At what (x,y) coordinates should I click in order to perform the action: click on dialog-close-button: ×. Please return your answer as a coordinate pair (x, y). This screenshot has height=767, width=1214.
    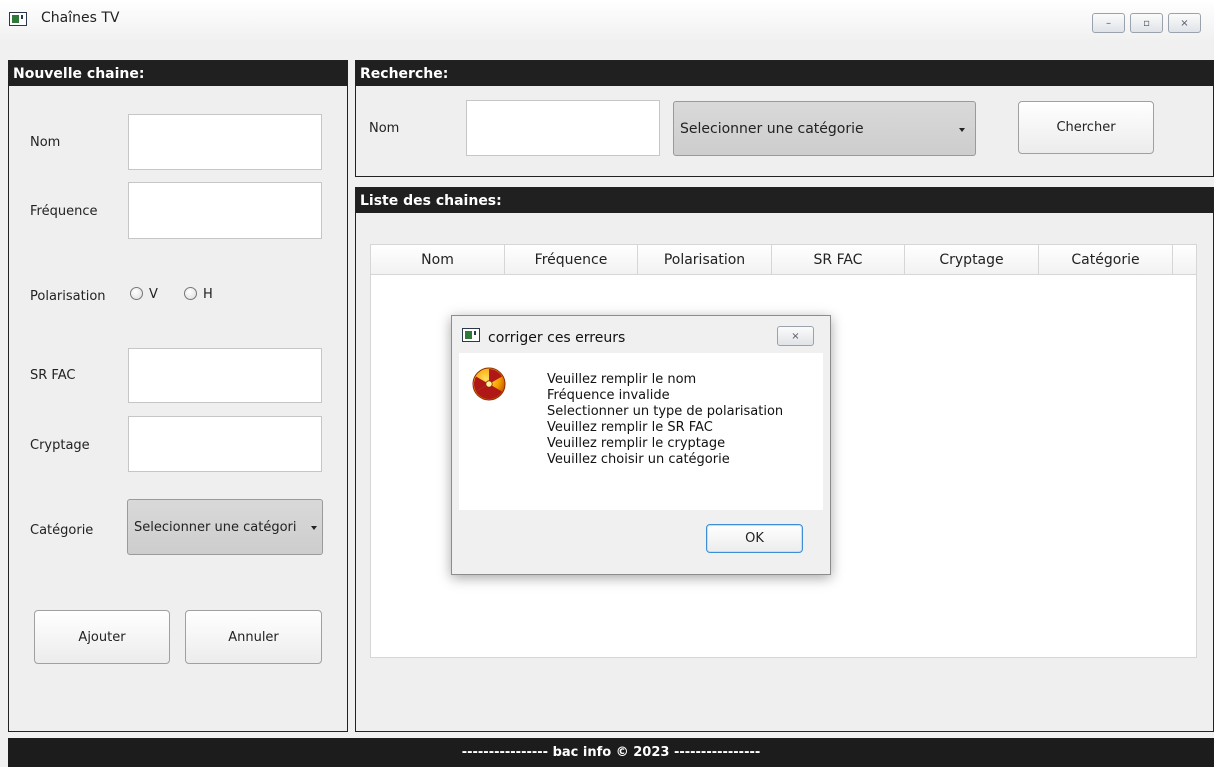
    Looking at the image, I should click on (795, 336).